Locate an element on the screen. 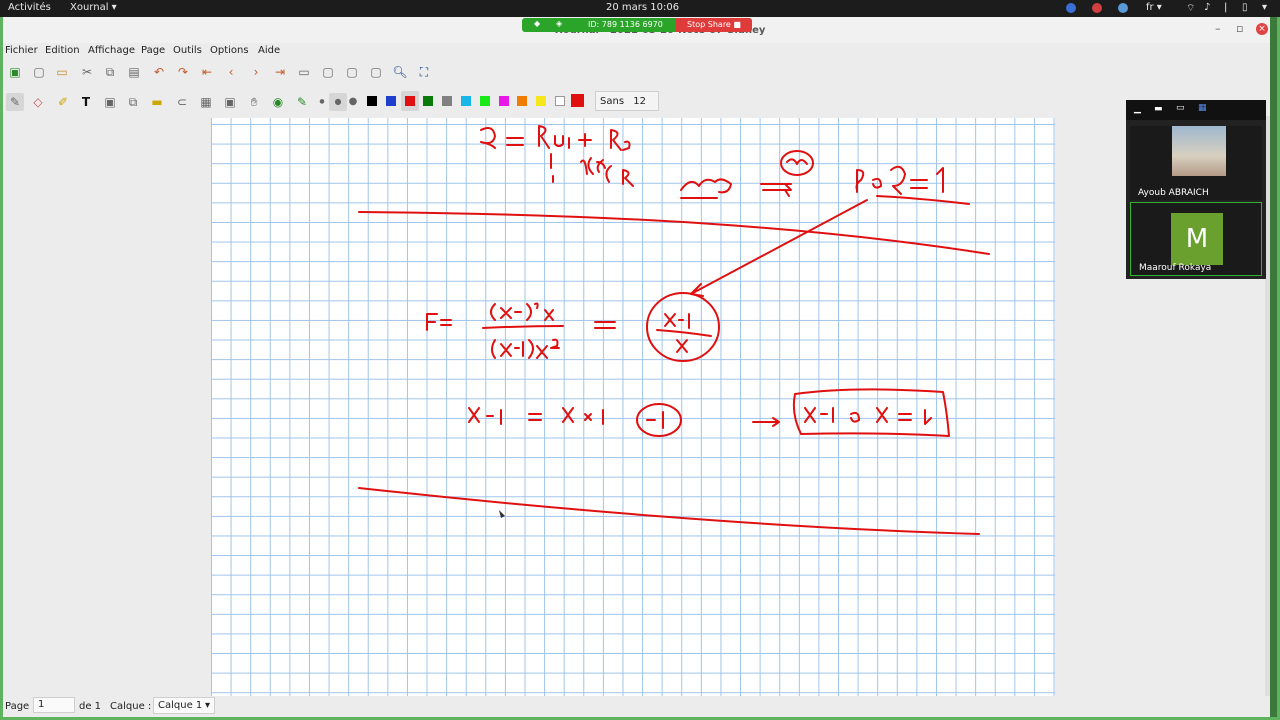 The image size is (1280, 720). image-tool-icon: ▣ is located at coordinates (110, 102).